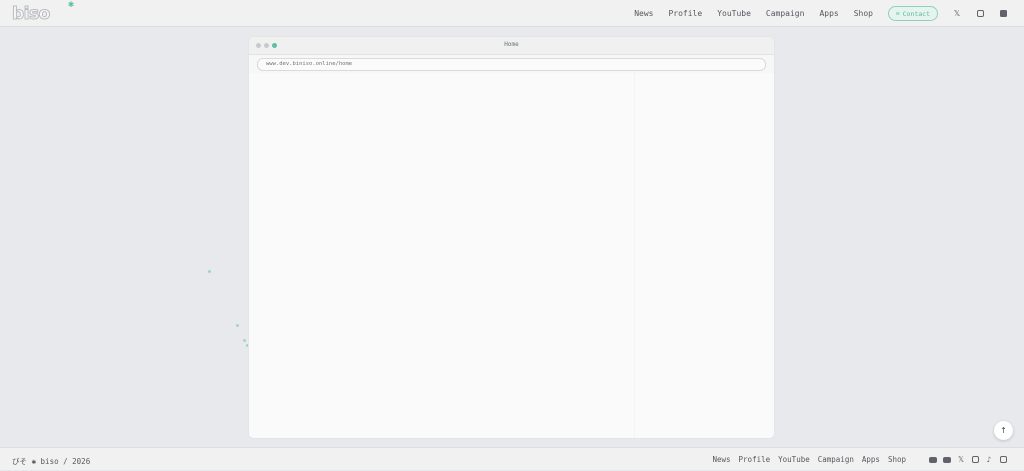 The image size is (1024, 471). Describe the element at coordinates (71, 5) in the screenshot. I see `logo-star-icon: ✱` at that location.